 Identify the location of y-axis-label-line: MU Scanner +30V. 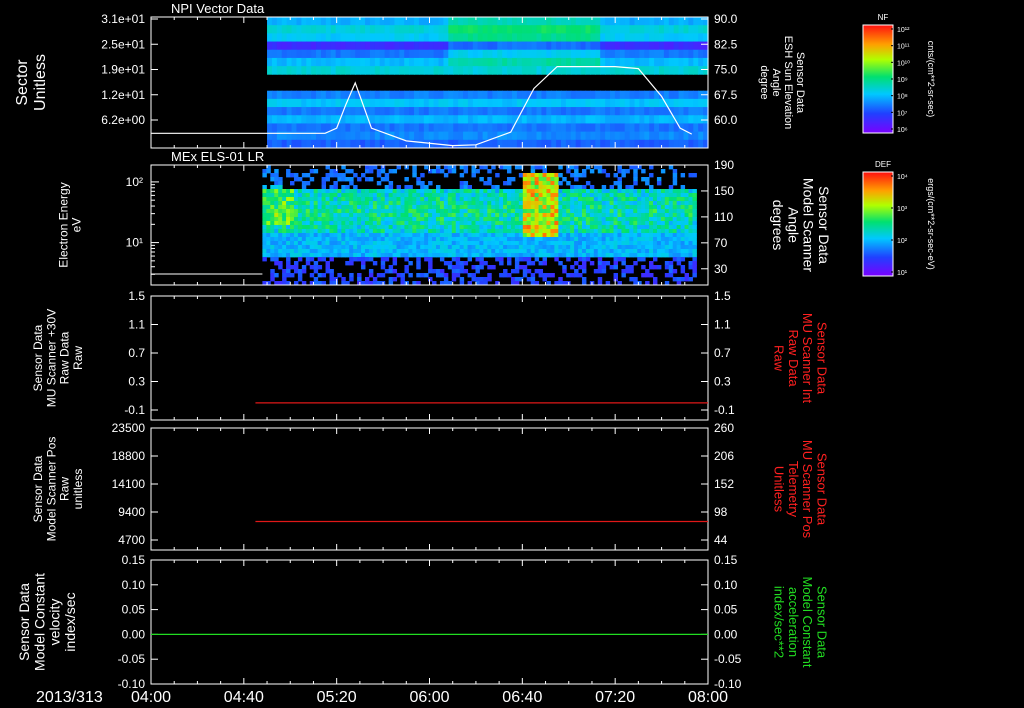
(51, 358).